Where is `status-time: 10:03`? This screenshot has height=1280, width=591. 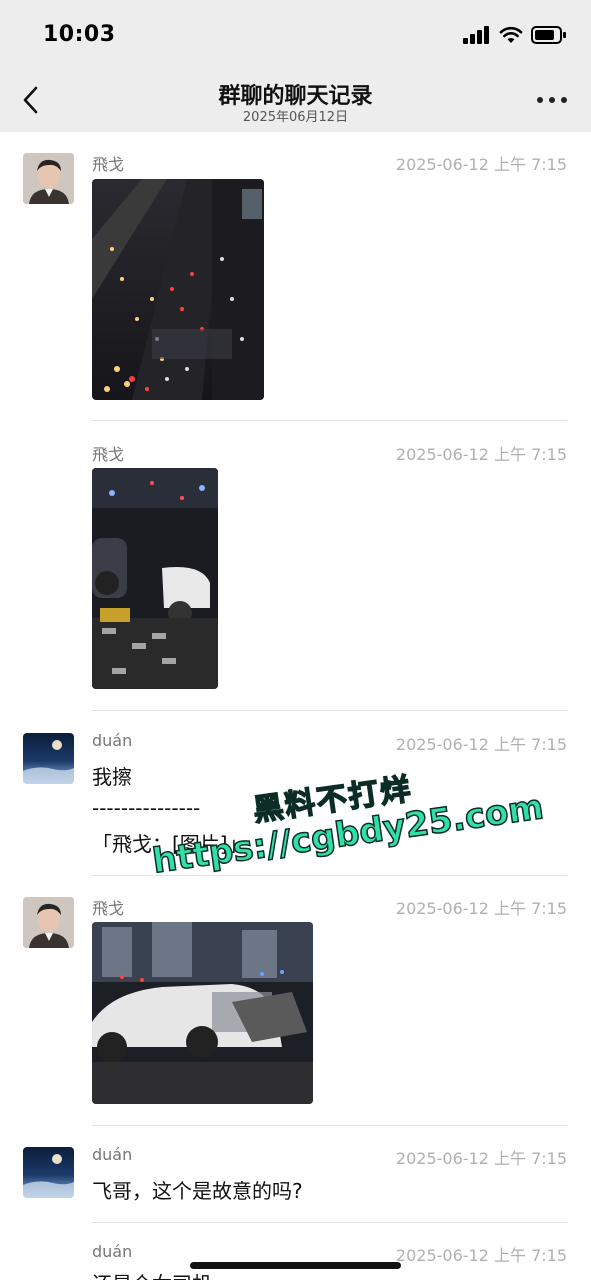
status-time: 10:03 is located at coordinates (79, 34).